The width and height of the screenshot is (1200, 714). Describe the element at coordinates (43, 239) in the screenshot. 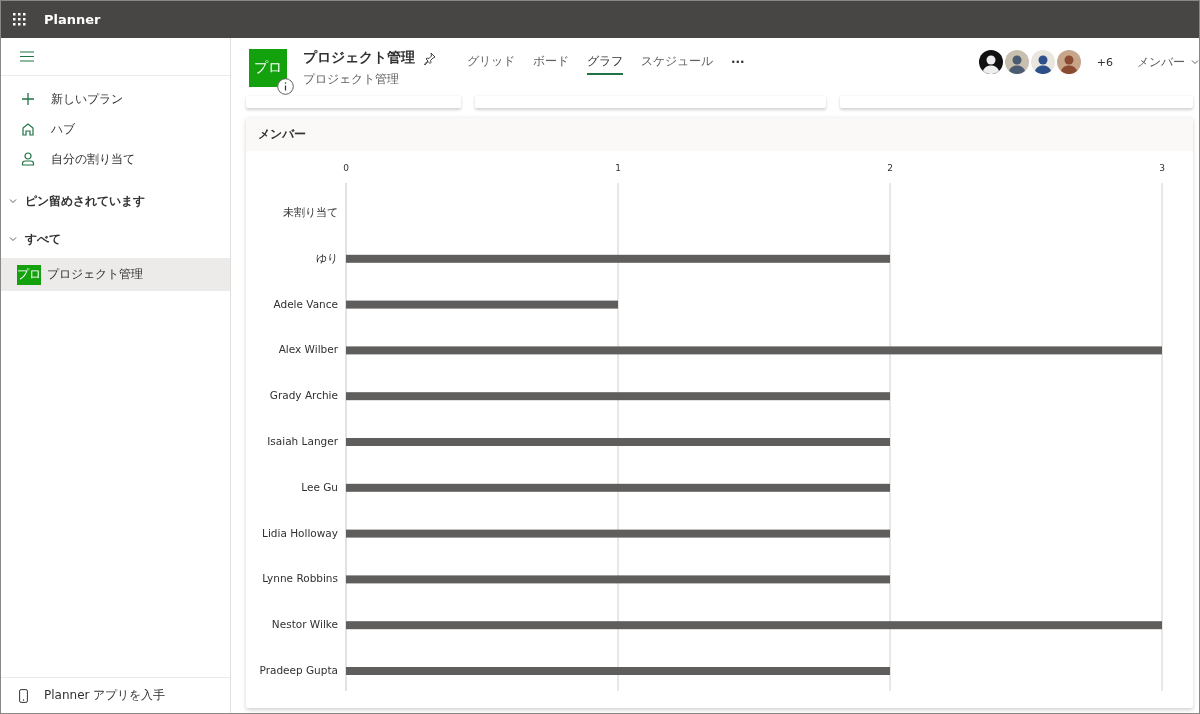

I see `section-header: すべて` at that location.